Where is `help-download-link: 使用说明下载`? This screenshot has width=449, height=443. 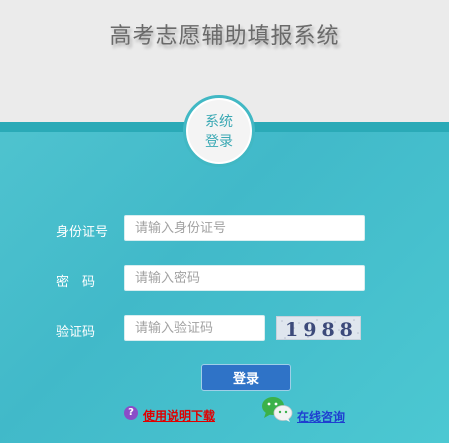 help-download-link: 使用说明下载 is located at coordinates (179, 415).